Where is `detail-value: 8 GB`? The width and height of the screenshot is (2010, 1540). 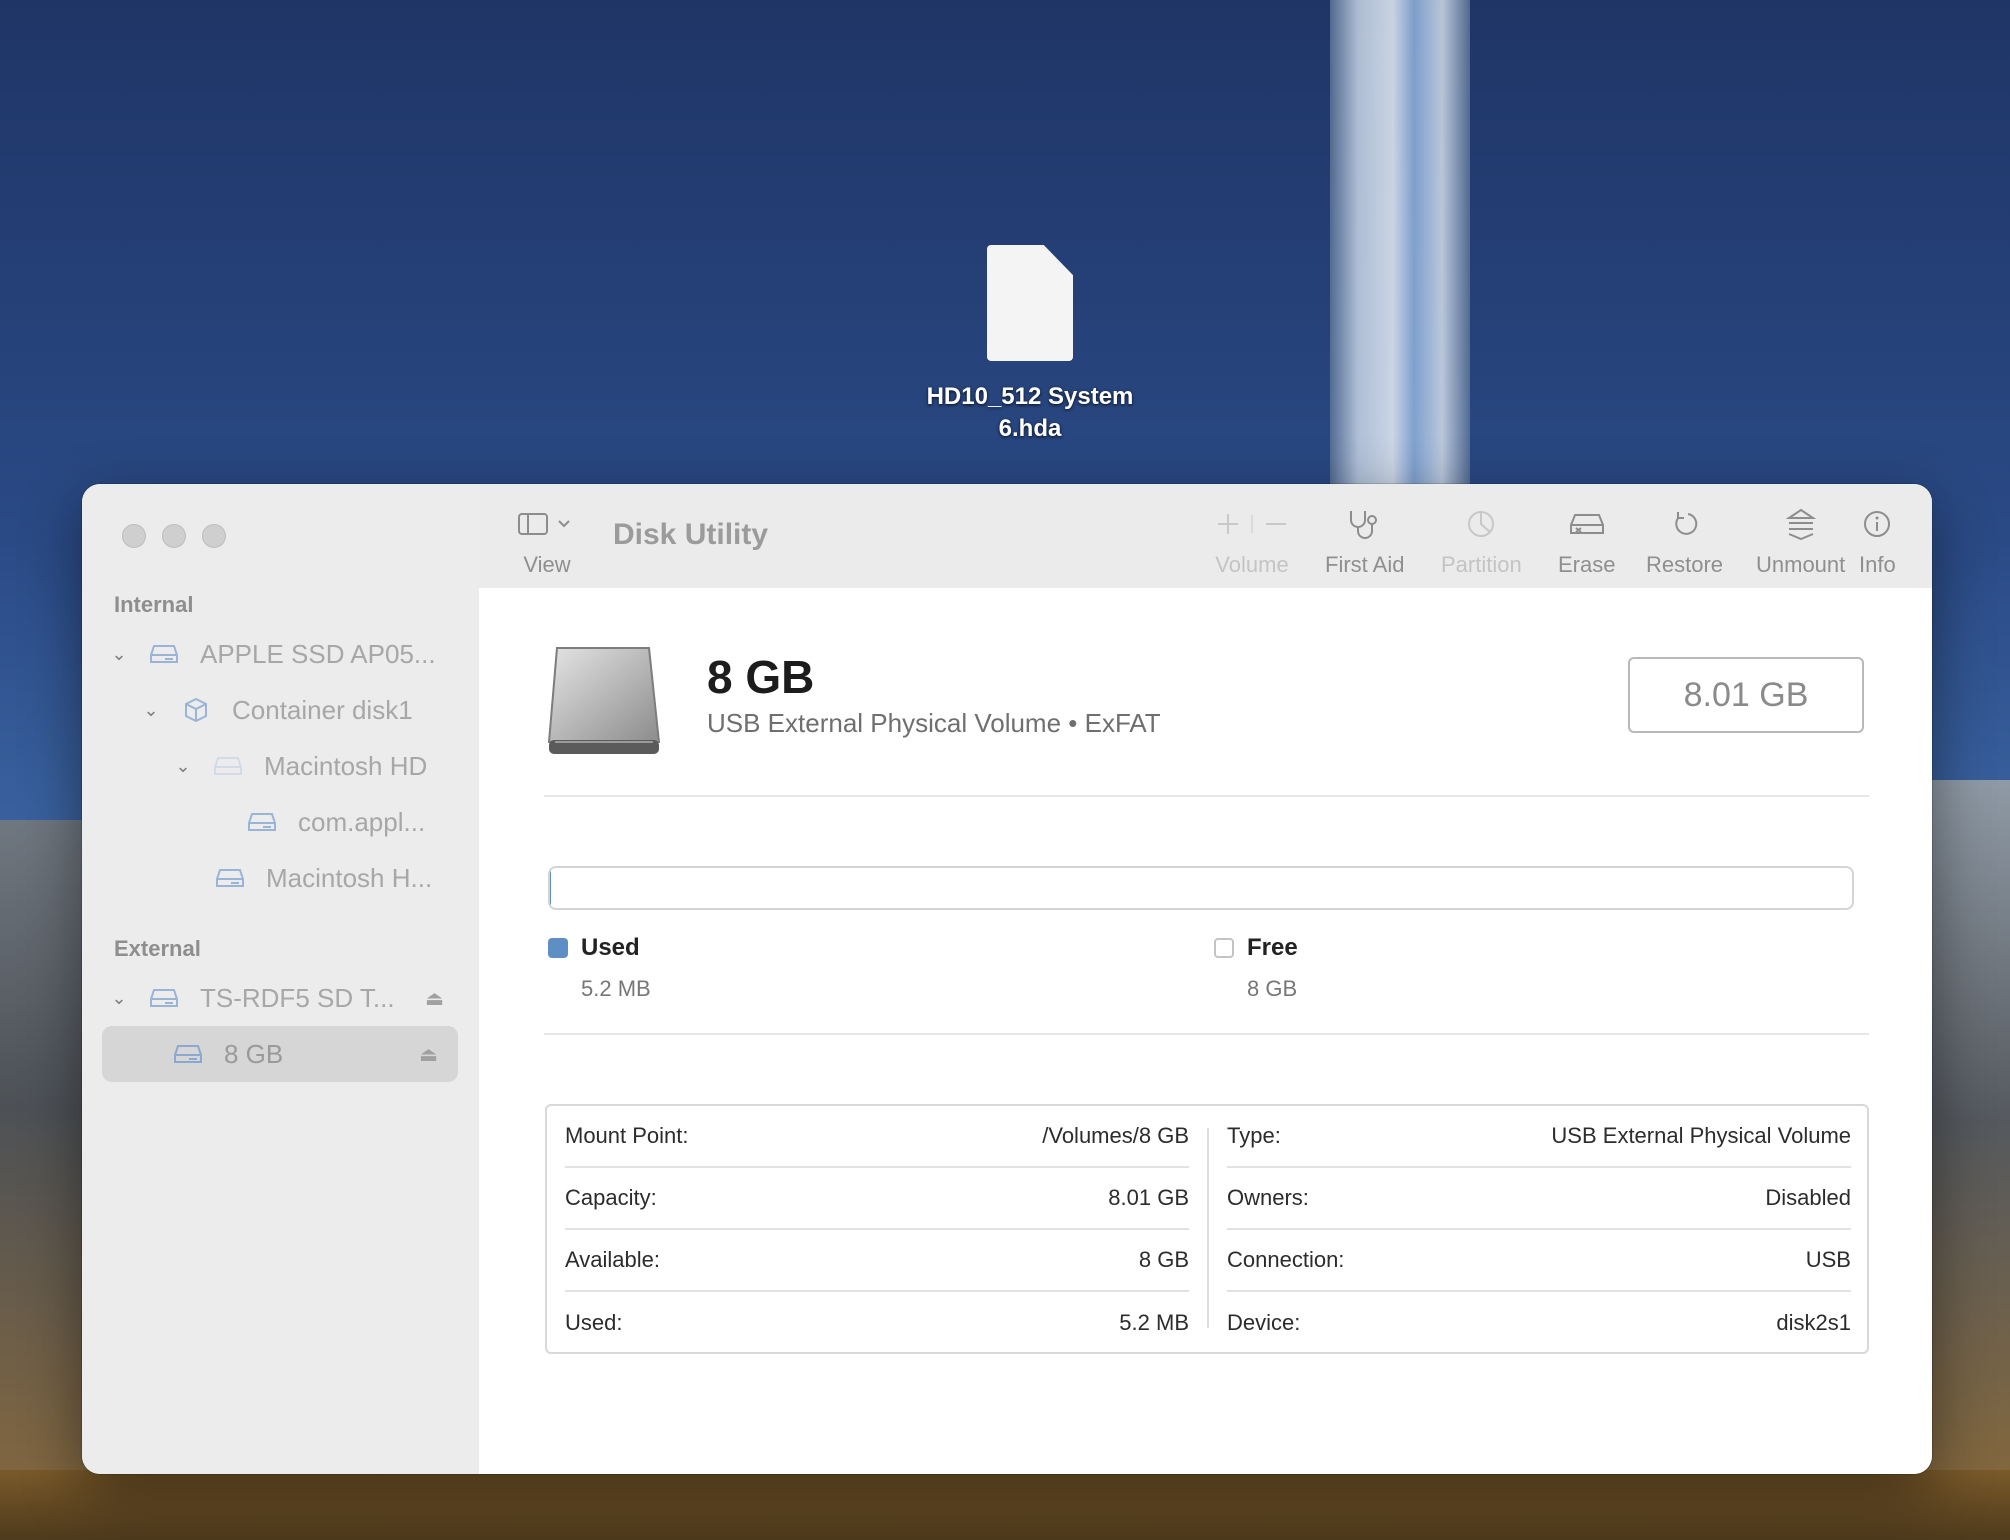 detail-value: 8 GB is located at coordinates (1163, 1259).